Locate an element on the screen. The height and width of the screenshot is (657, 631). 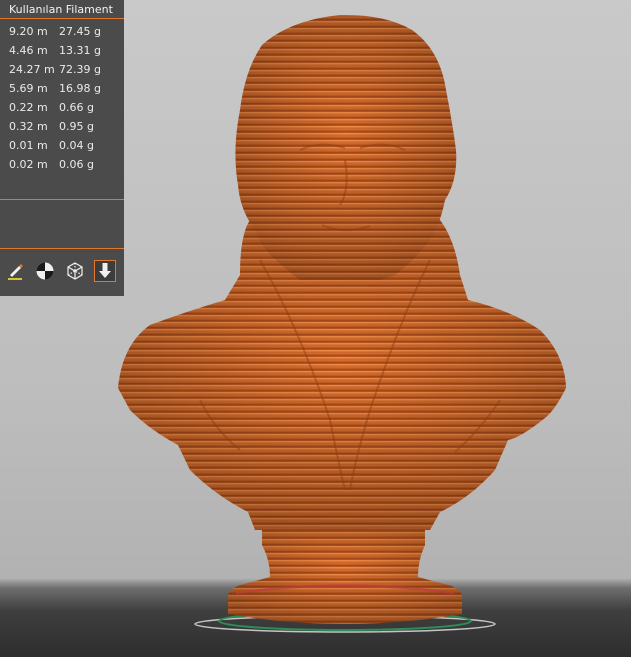
filament-length: 24.27 m is located at coordinates (32, 69).